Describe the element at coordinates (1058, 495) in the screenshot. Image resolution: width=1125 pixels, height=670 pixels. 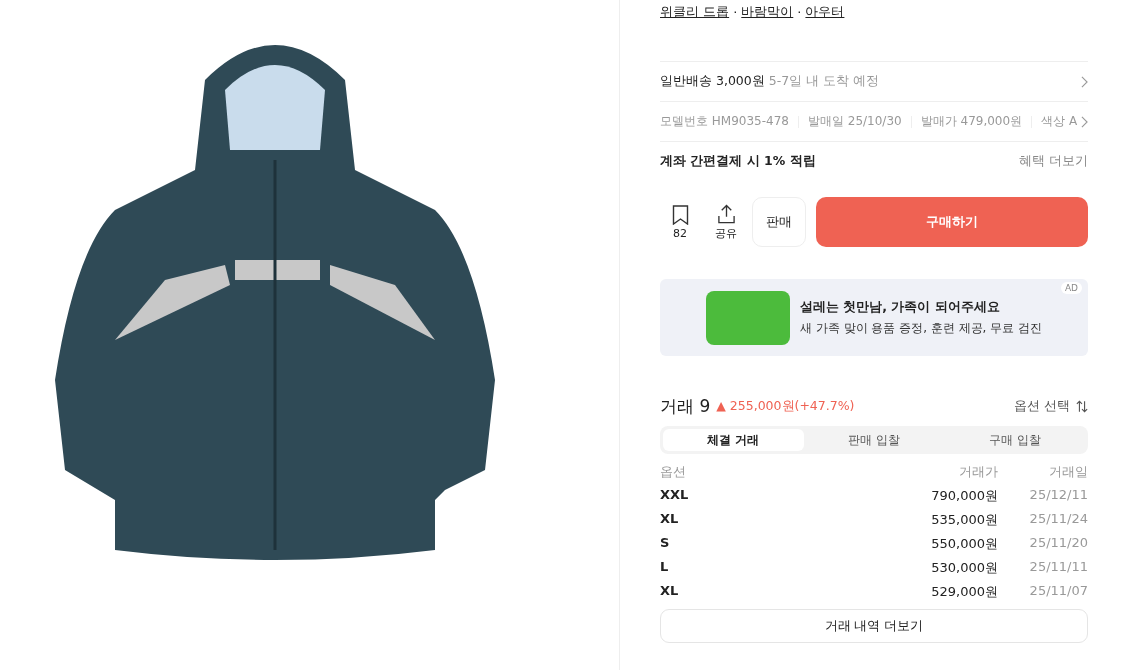
I see `table-cell-text: 25/12/11` at that location.